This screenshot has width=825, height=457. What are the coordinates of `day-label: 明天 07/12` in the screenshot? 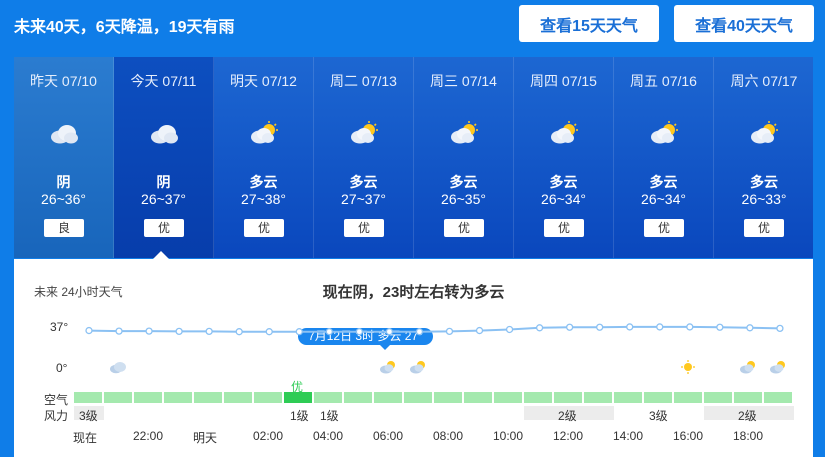 It's located at (263, 81).